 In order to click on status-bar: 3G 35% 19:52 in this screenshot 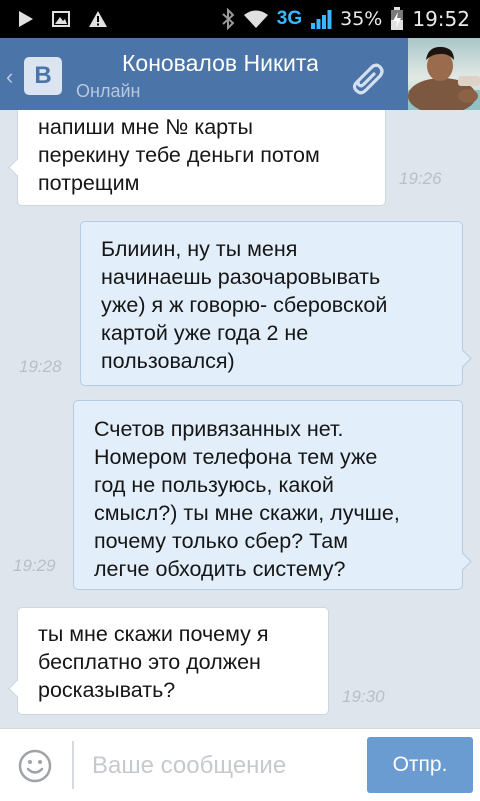, I will do `click(240, 19)`.